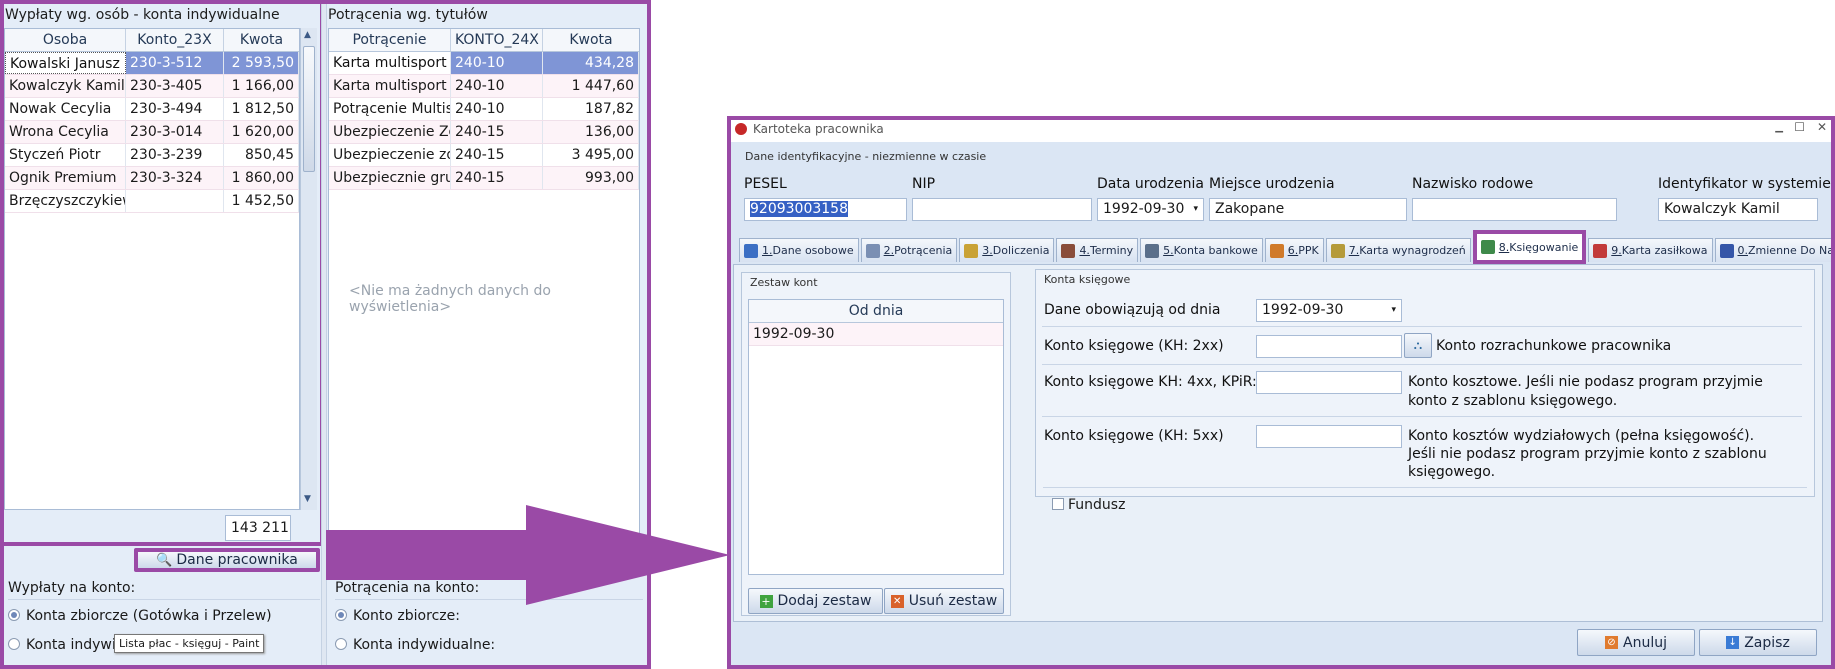 The width and height of the screenshot is (1835, 669). What do you see at coordinates (175, 40) in the screenshot?
I see `column-header-konto: Konto_23X` at bounding box center [175, 40].